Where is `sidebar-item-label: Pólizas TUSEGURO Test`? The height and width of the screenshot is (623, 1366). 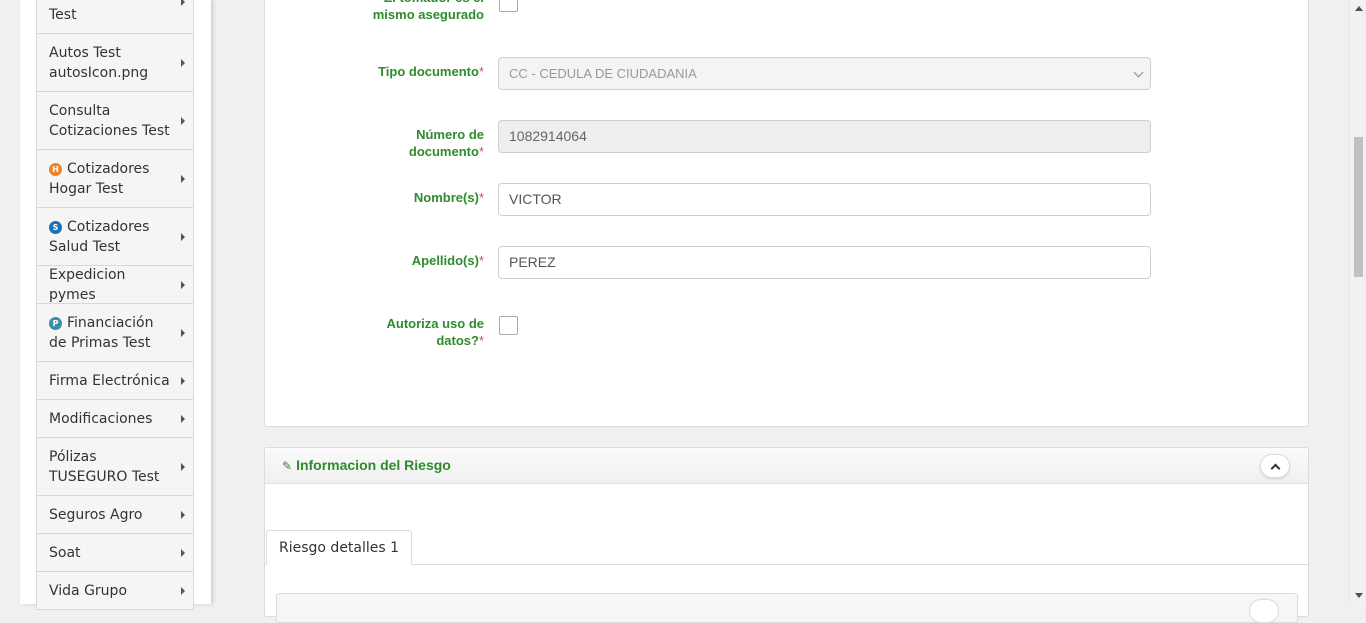
sidebar-item-label: Pólizas TUSEGURO Test is located at coordinates (104, 466).